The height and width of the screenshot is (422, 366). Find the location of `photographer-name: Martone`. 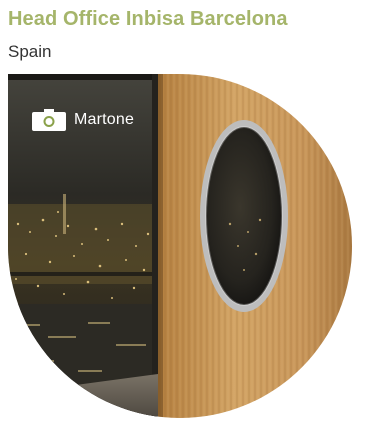

photographer-name: Martone is located at coordinates (104, 119).